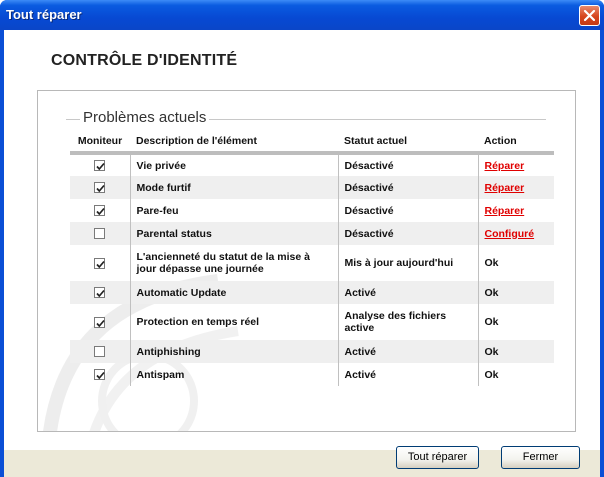  Describe the element at coordinates (144, 60) in the screenshot. I see `page-title: CONTRÔLE D'IDENTITÉ` at that location.